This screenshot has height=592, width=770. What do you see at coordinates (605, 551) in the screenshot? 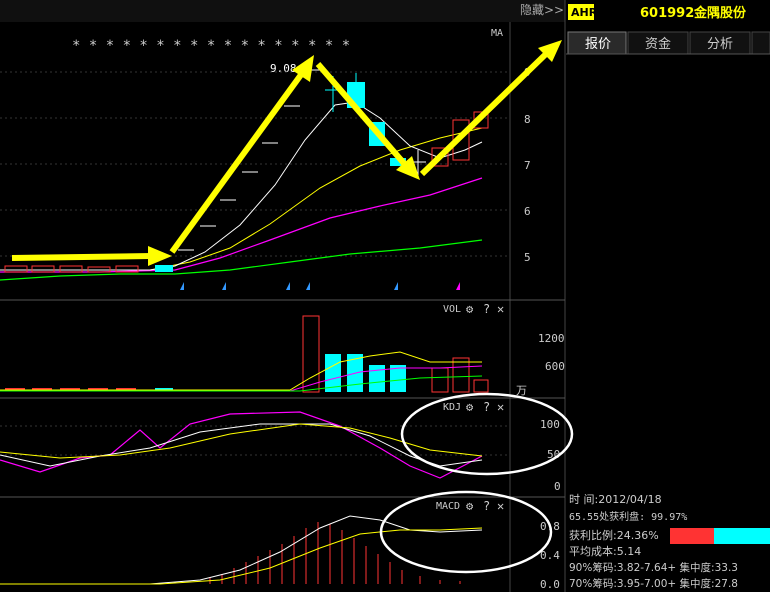
I see `info-avg-cost: 平均成本:5.14` at bounding box center [605, 551].